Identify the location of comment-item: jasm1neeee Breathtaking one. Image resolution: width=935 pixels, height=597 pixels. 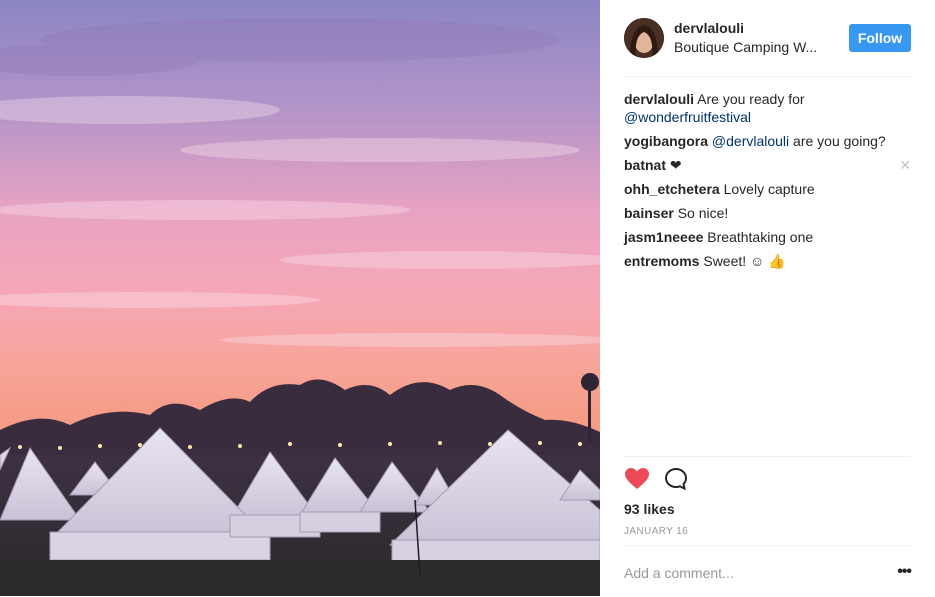
(767, 237).